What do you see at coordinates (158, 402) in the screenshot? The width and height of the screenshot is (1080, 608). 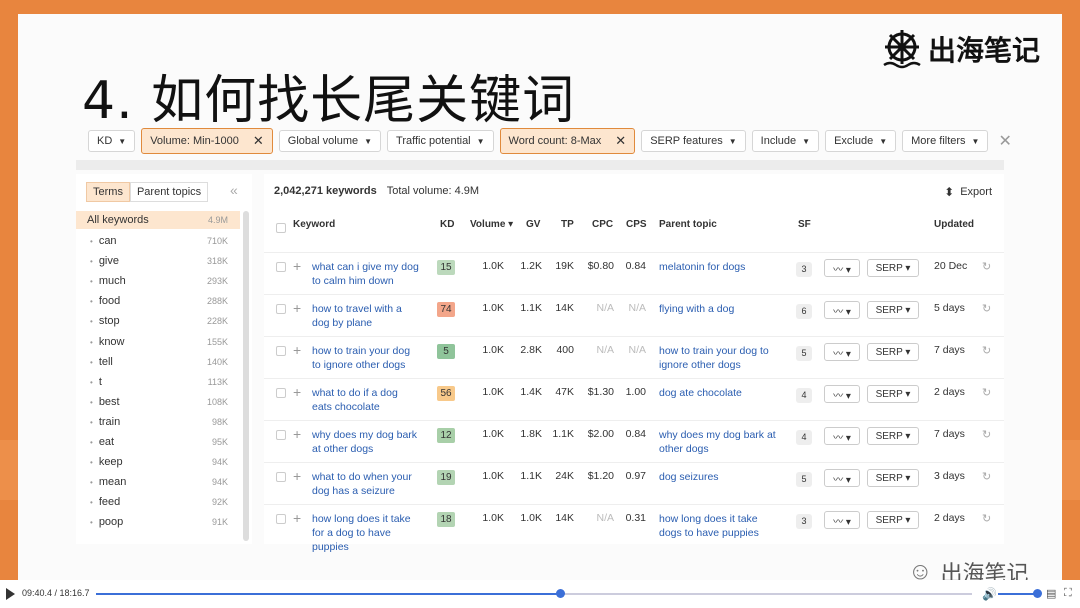 I see `sidebar-item-term: • best 108K` at bounding box center [158, 402].